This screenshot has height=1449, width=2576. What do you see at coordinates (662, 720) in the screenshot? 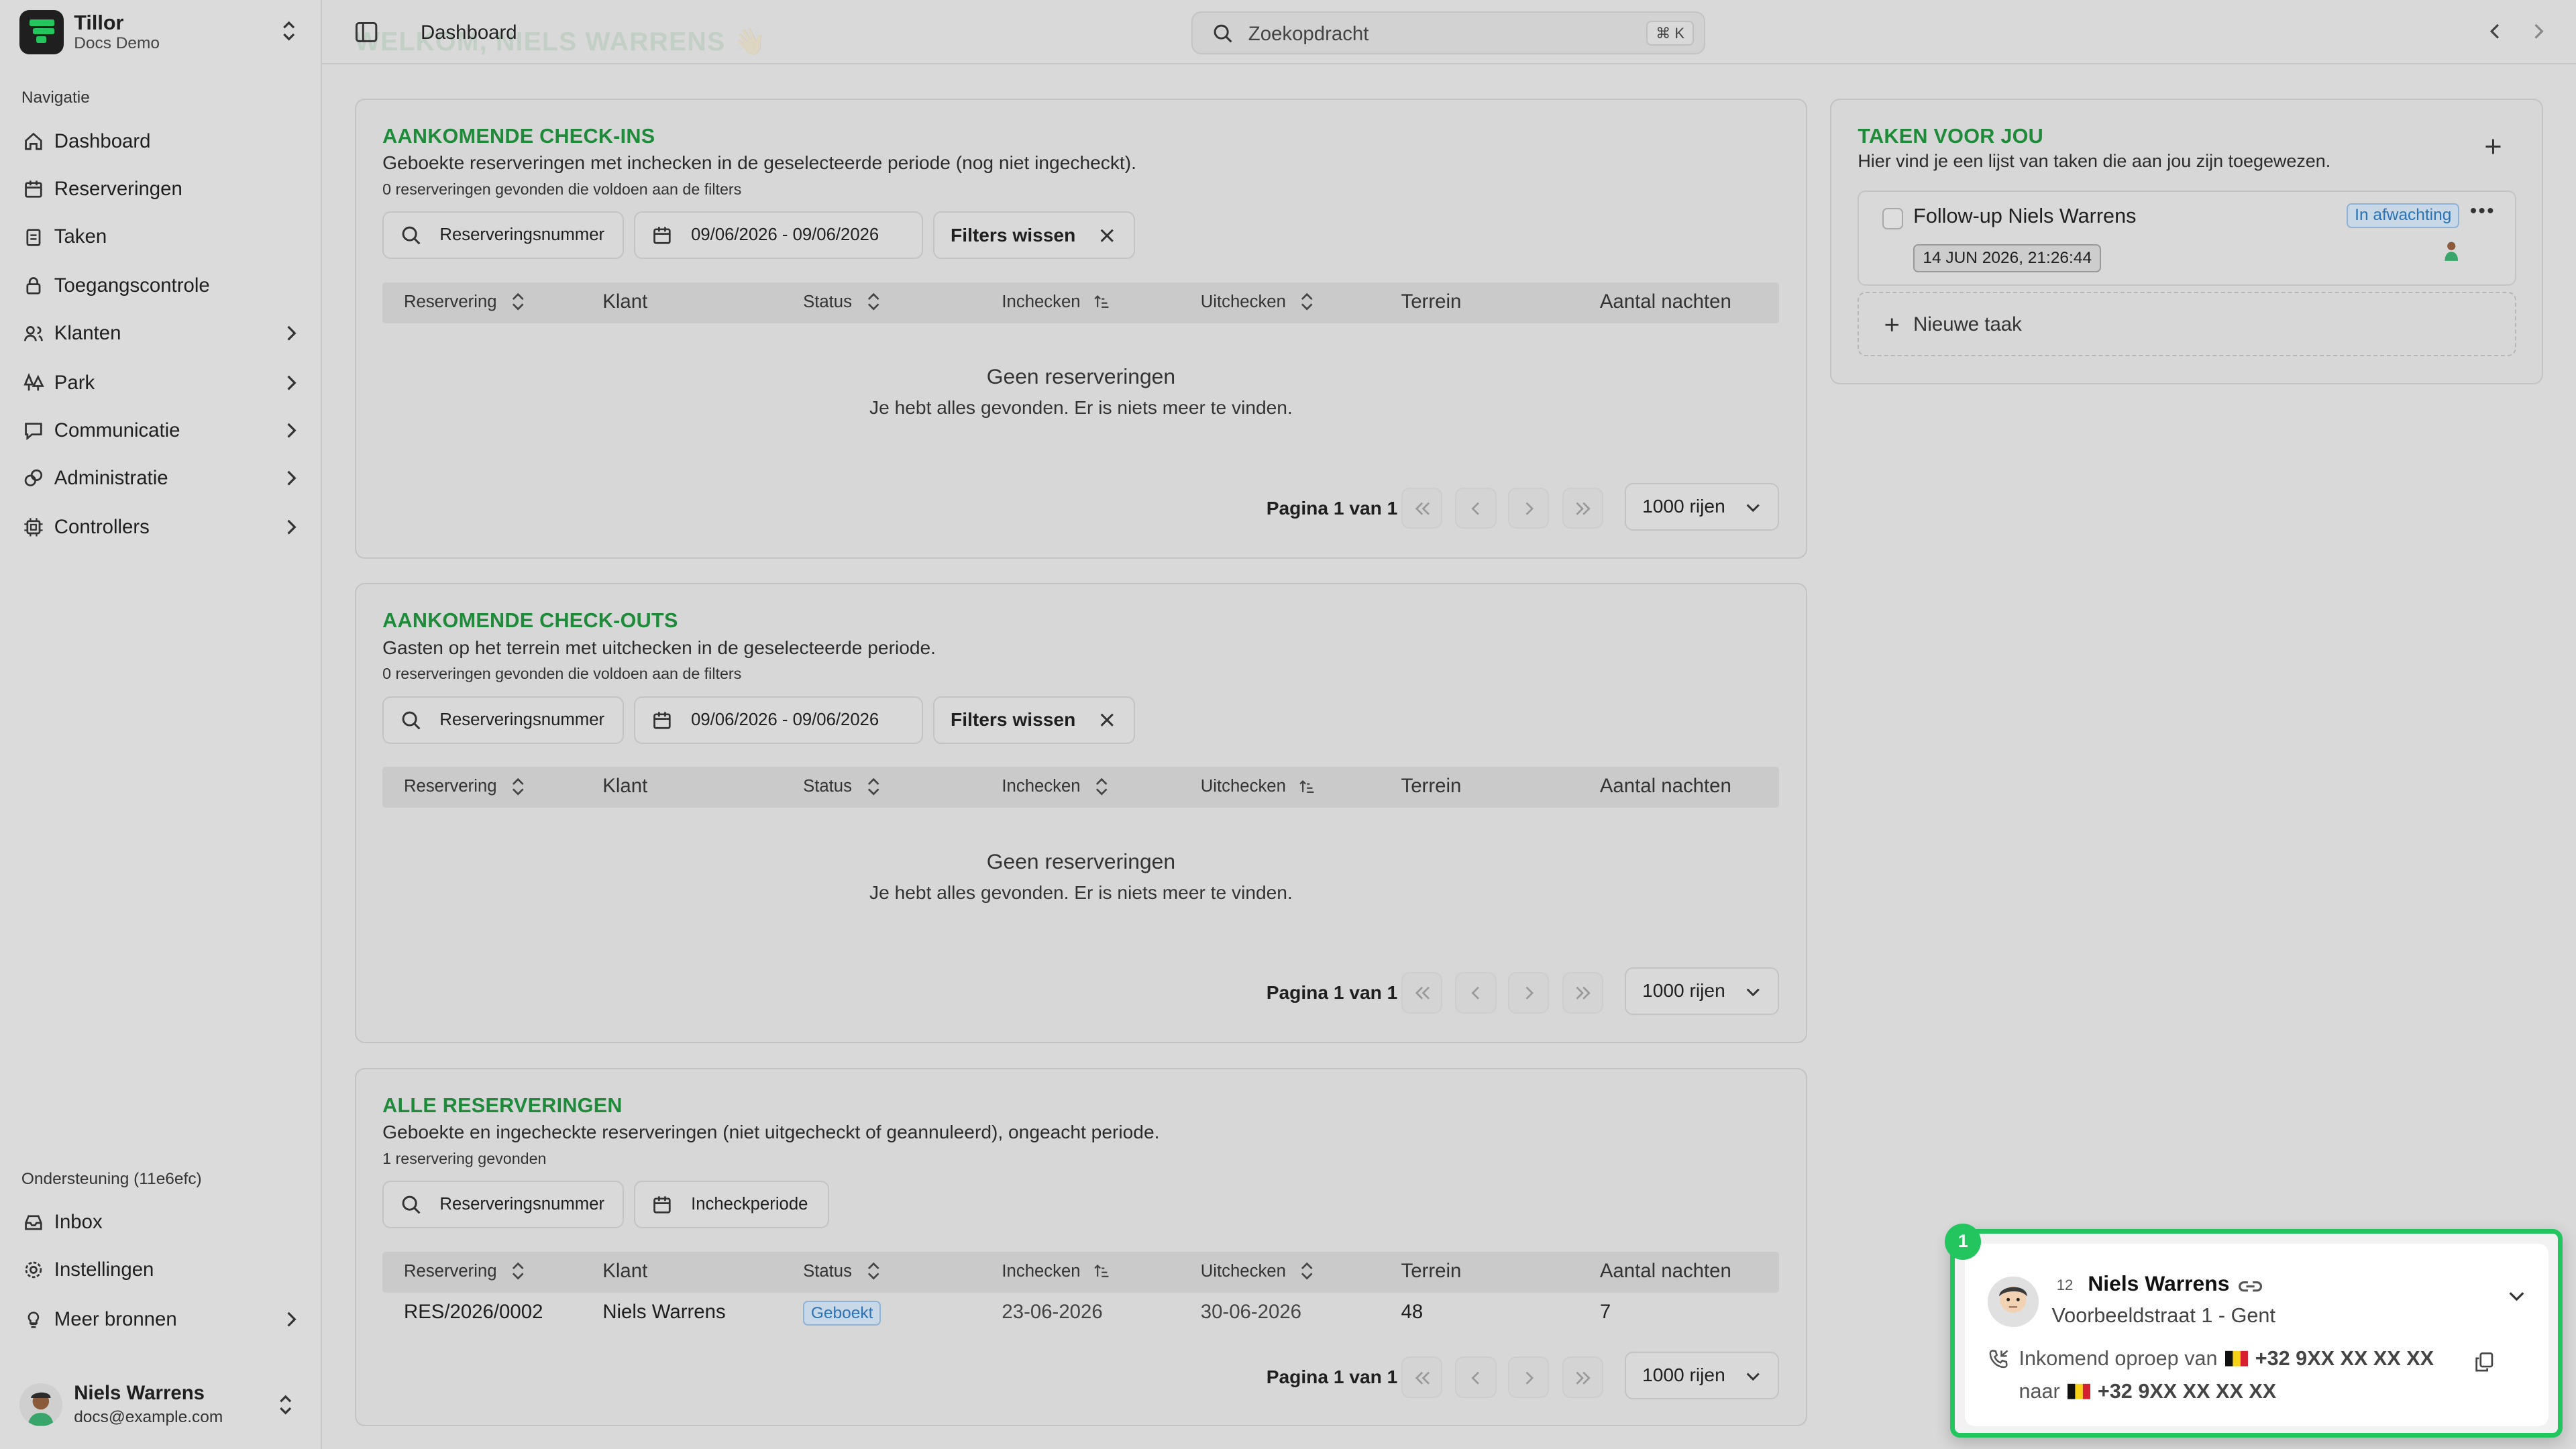
I see `calendar-icon` at bounding box center [662, 720].